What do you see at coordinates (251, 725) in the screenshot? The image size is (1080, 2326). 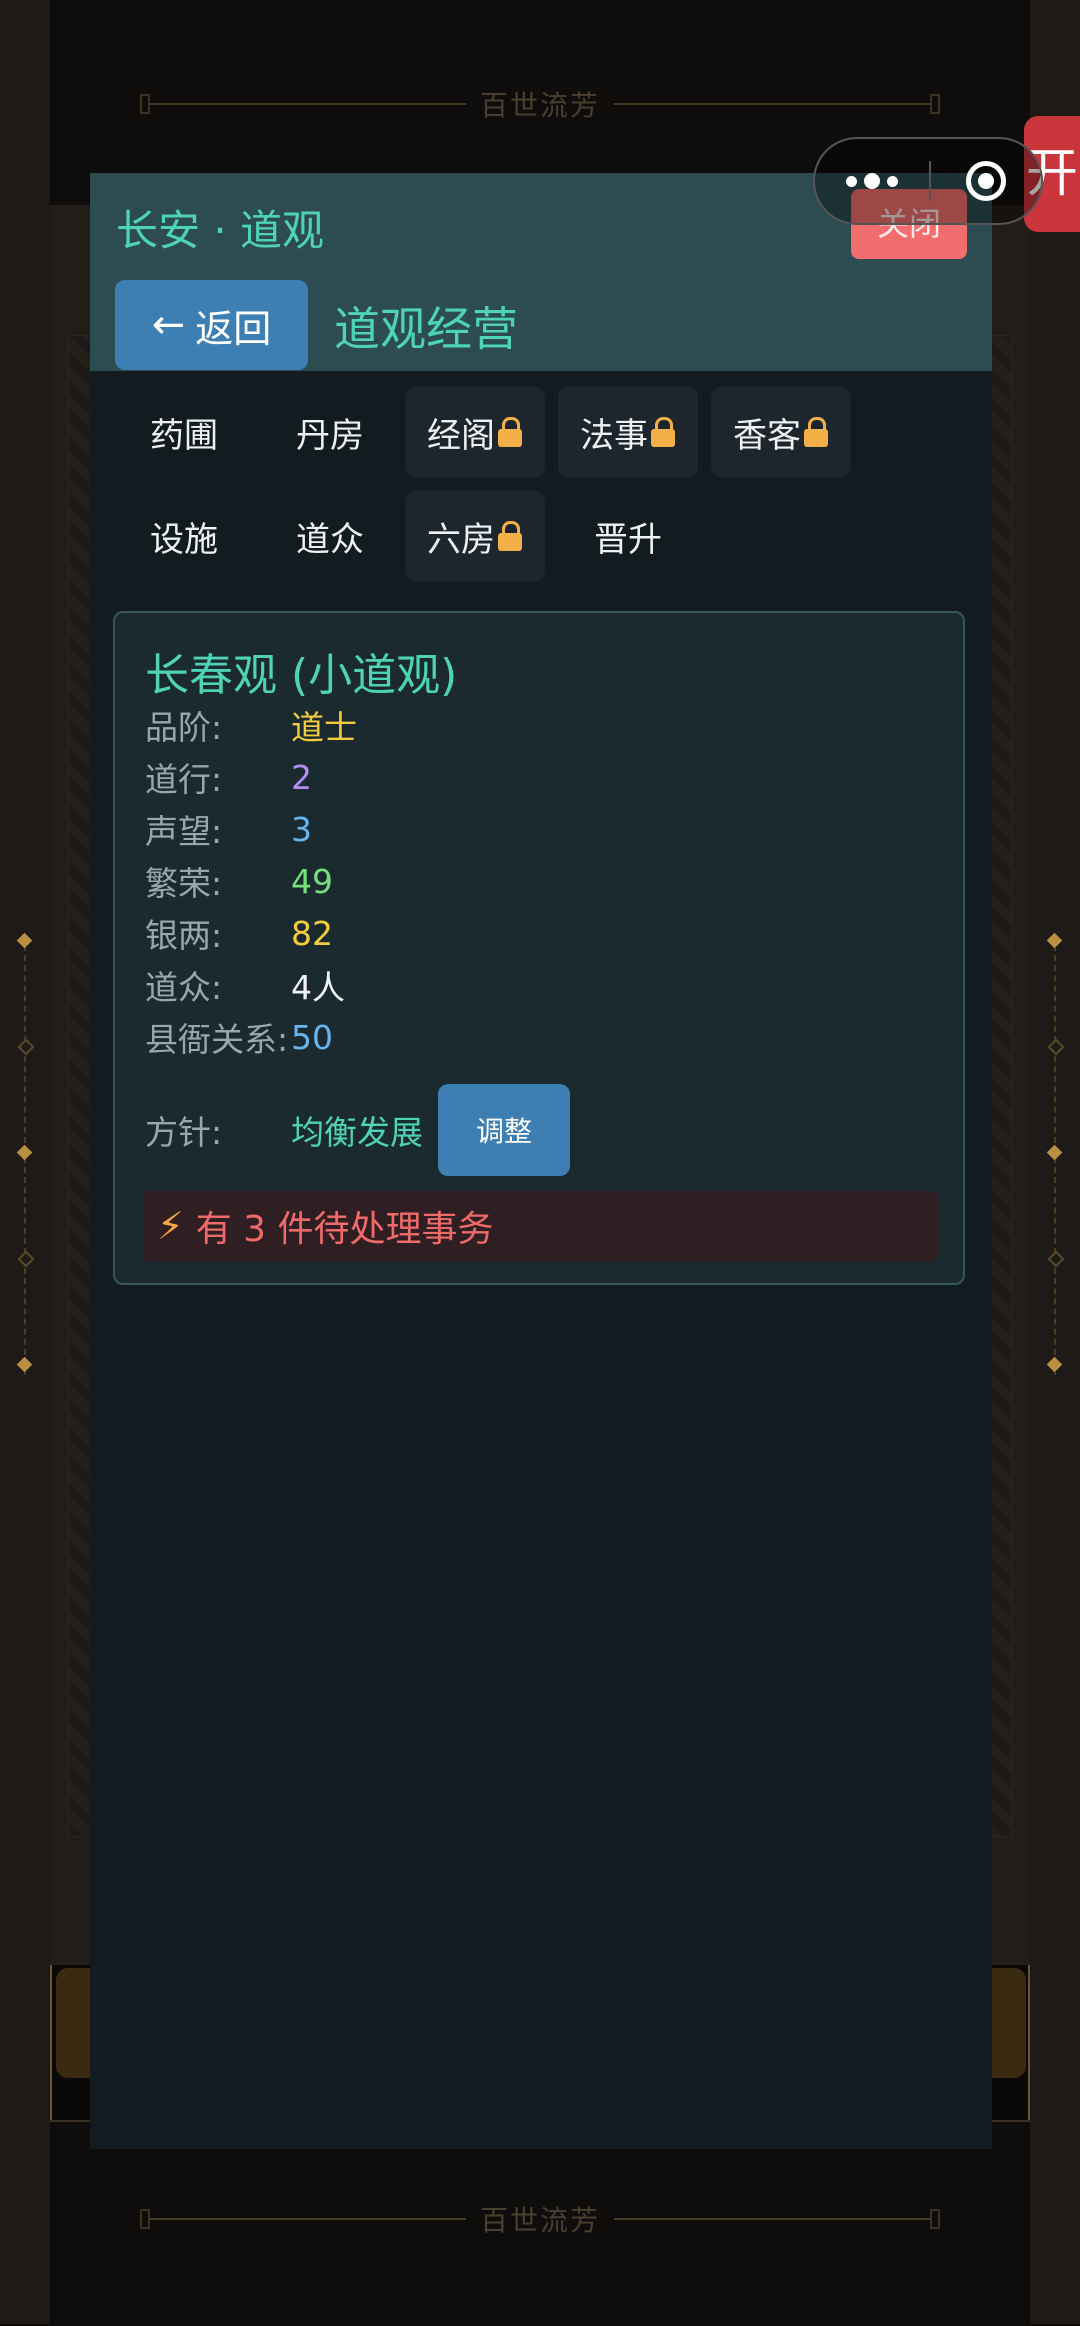 I see `stat-rank: 品阶: 道士` at bounding box center [251, 725].